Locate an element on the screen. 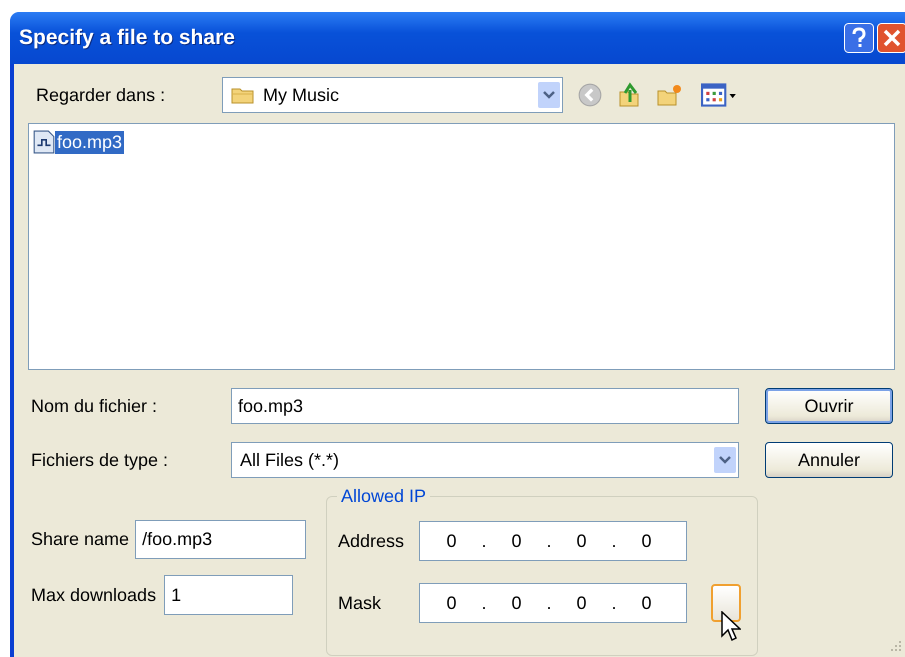 The image size is (905, 657). file-type-label: Fichiers de type : is located at coordinates (100, 460).